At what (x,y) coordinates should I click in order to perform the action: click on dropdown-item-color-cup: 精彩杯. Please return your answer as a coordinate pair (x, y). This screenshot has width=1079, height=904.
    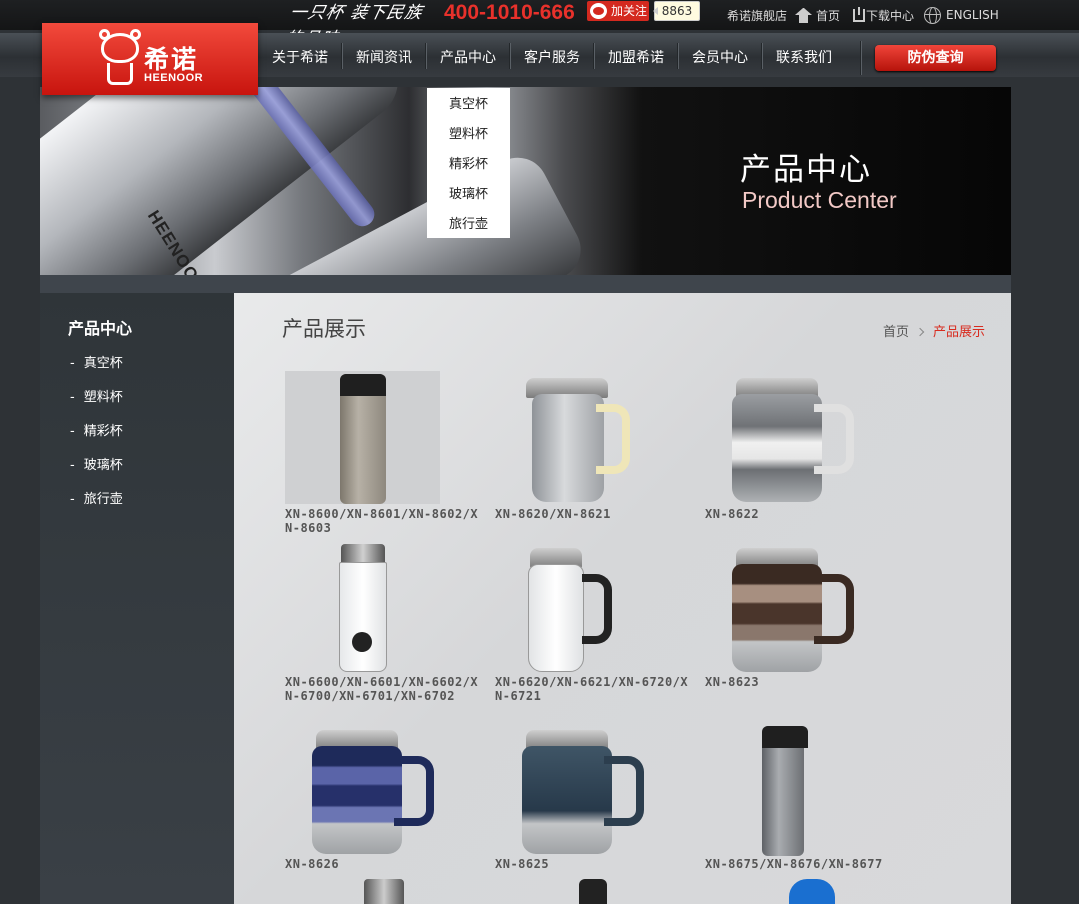
    Looking at the image, I should click on (468, 165).